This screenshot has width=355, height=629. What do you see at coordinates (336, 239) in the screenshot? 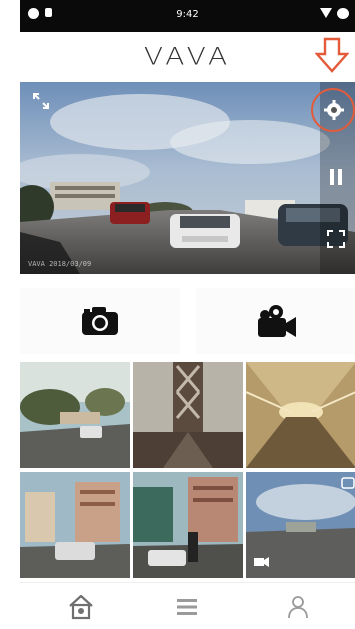
I see `fullscreen-icon` at bounding box center [336, 239].